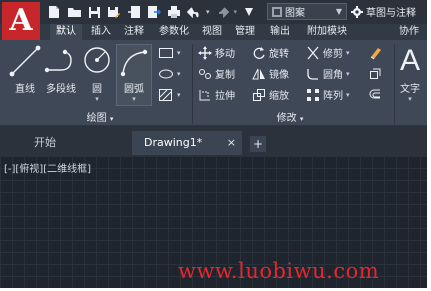 This screenshot has width=431, height=291. I want to click on explode-button, so click(375, 73).